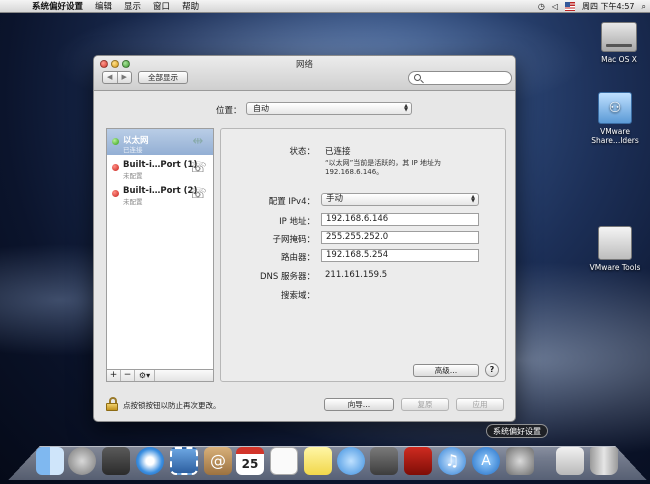 Image resolution: width=650 pixels, height=484 pixels. What do you see at coordinates (57, 6) in the screenshot?
I see `menu-app-name: 系统偏好设置` at bounding box center [57, 6].